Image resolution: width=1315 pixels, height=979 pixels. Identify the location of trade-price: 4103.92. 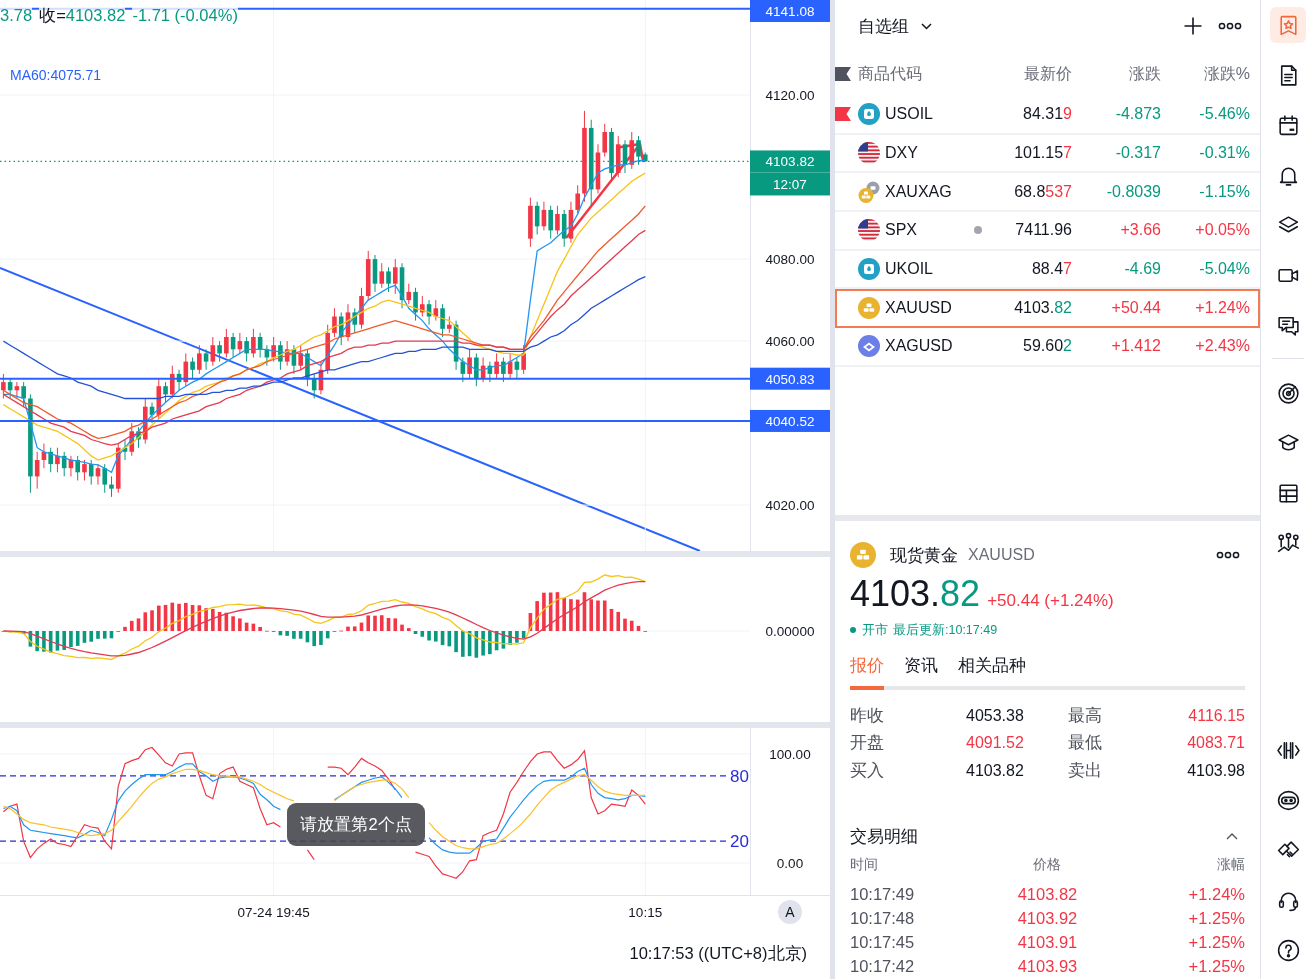
(1047, 918).